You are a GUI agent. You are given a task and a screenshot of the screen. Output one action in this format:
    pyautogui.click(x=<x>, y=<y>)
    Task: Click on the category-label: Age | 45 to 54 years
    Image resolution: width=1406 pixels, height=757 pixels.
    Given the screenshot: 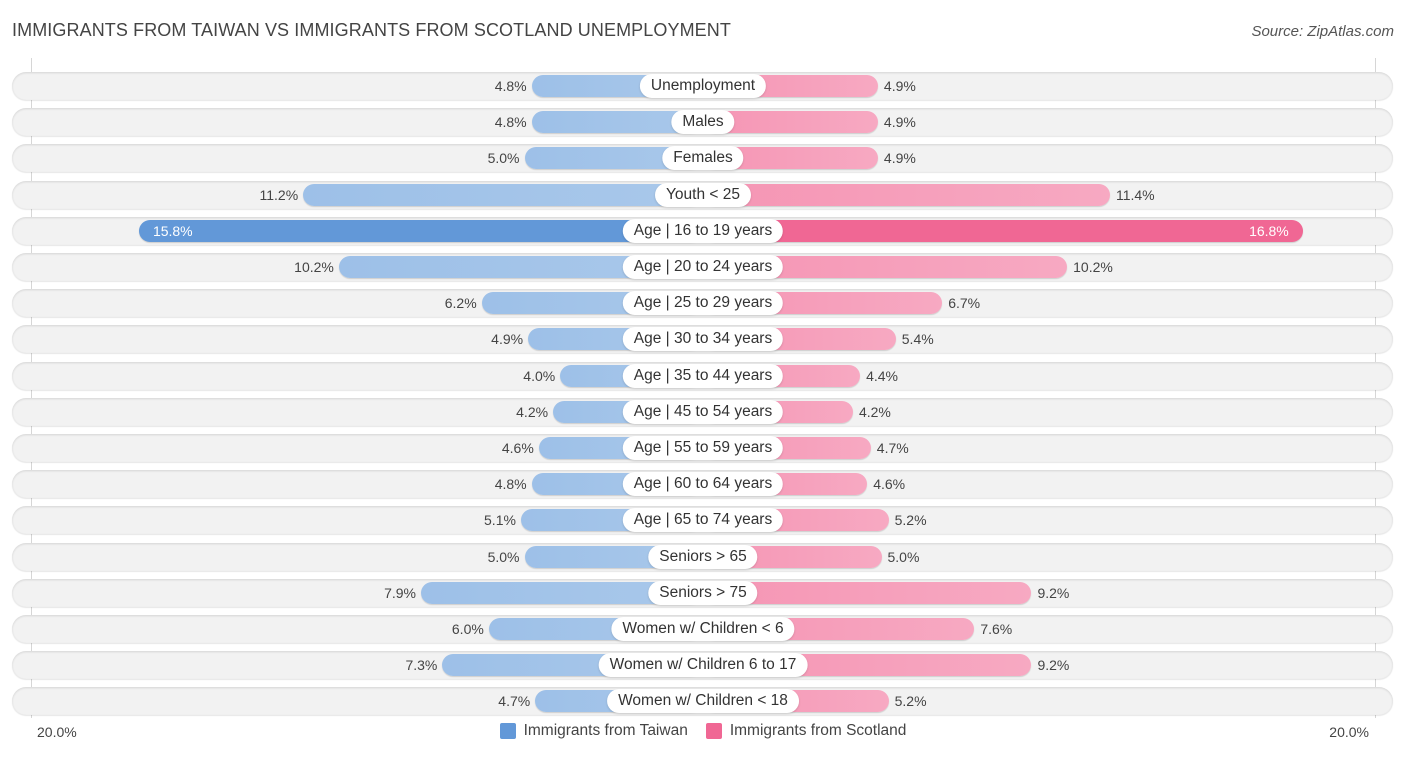 What is the action you would take?
    pyautogui.click(x=703, y=411)
    